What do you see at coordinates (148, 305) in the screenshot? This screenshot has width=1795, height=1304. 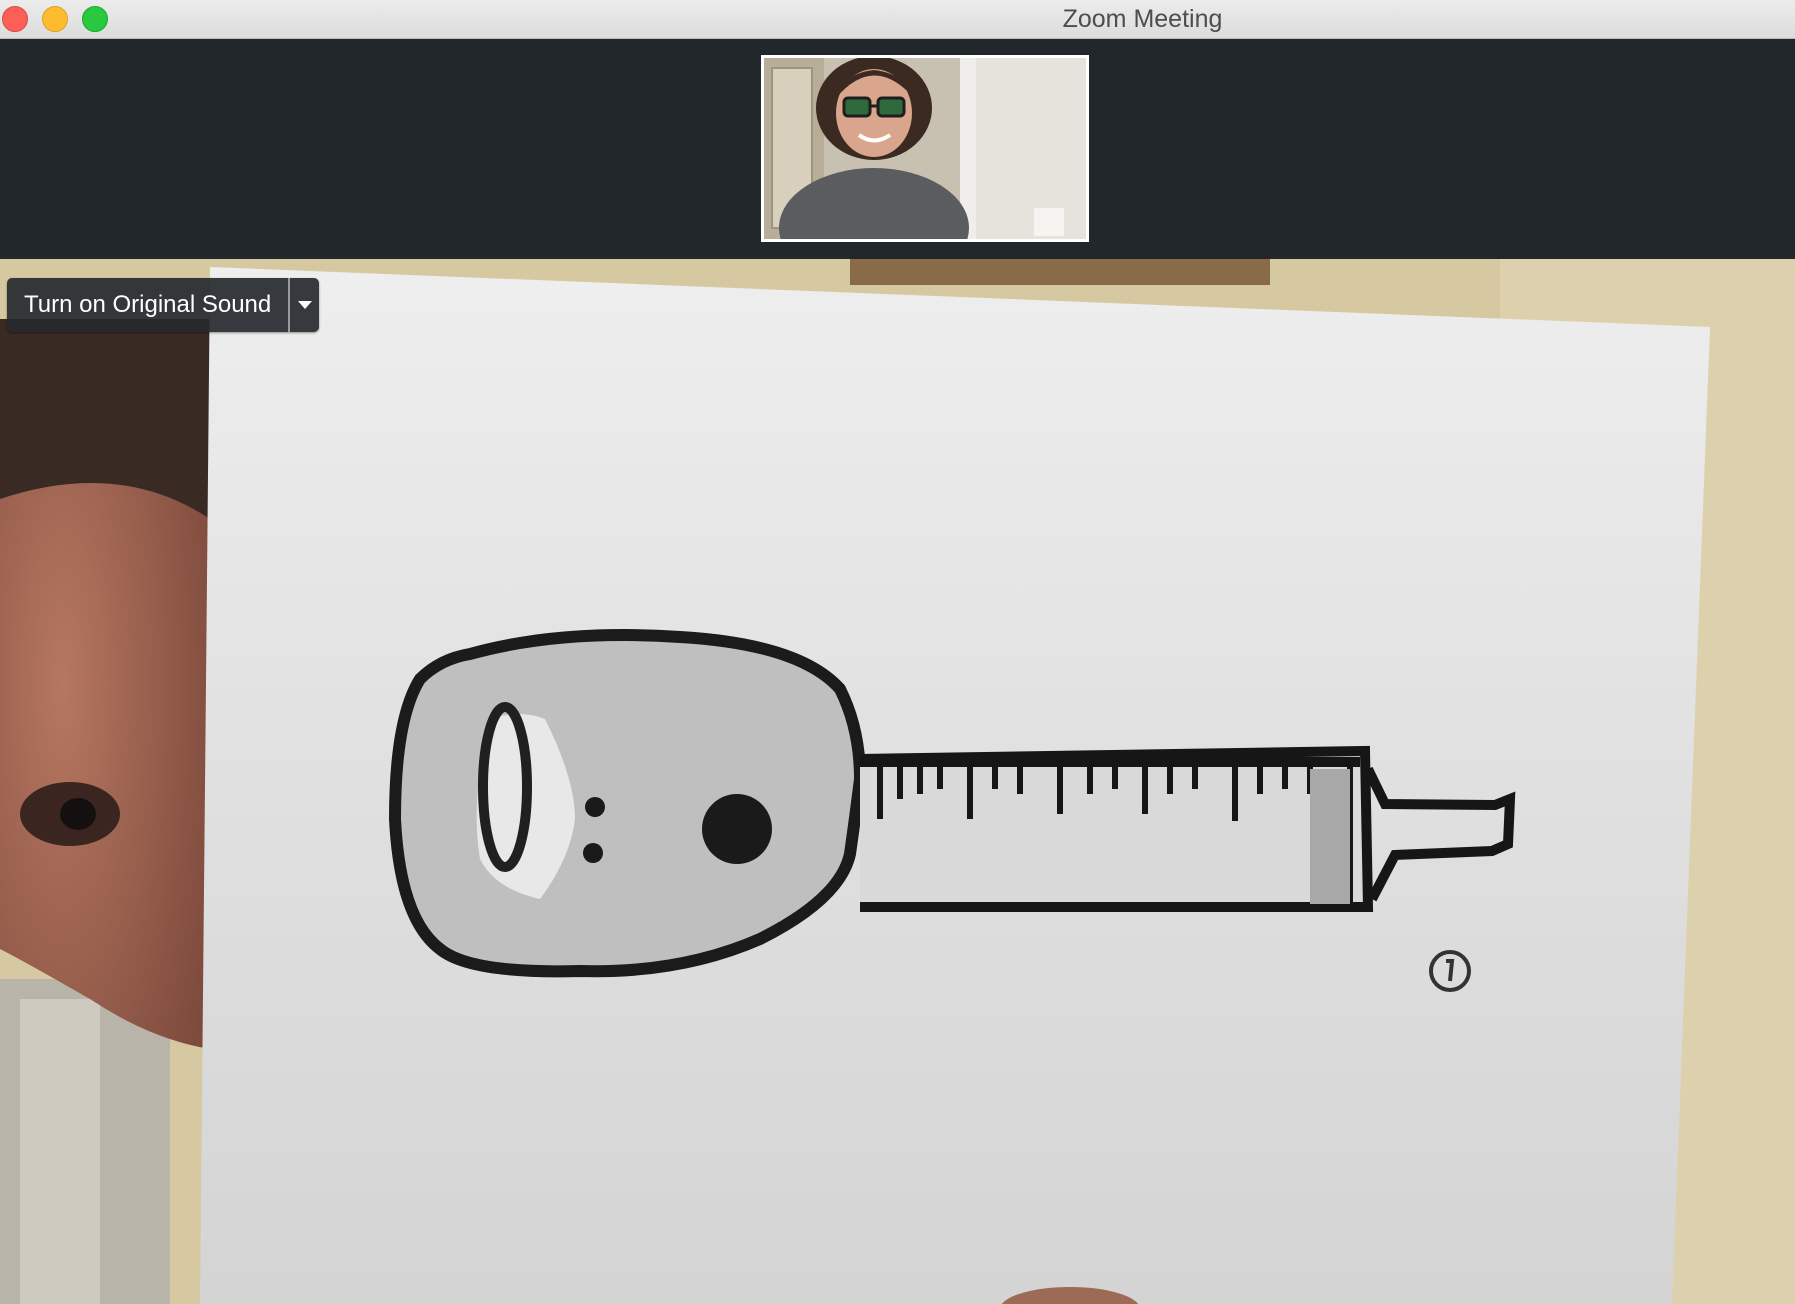 I see `turn-on-original-sound-button: Turn on Original Sound` at bounding box center [148, 305].